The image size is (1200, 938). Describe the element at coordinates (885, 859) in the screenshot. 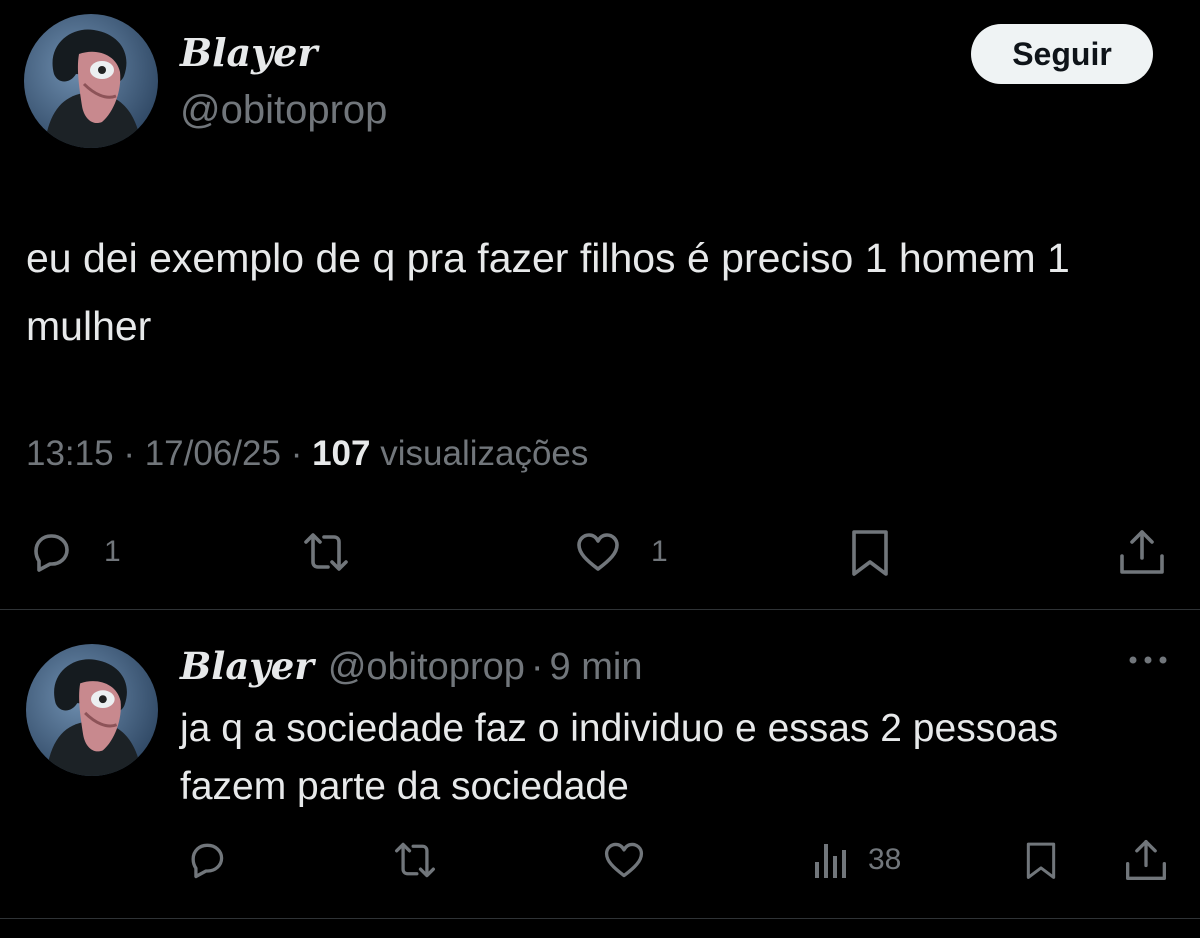

I see `views-count: 38` at that location.